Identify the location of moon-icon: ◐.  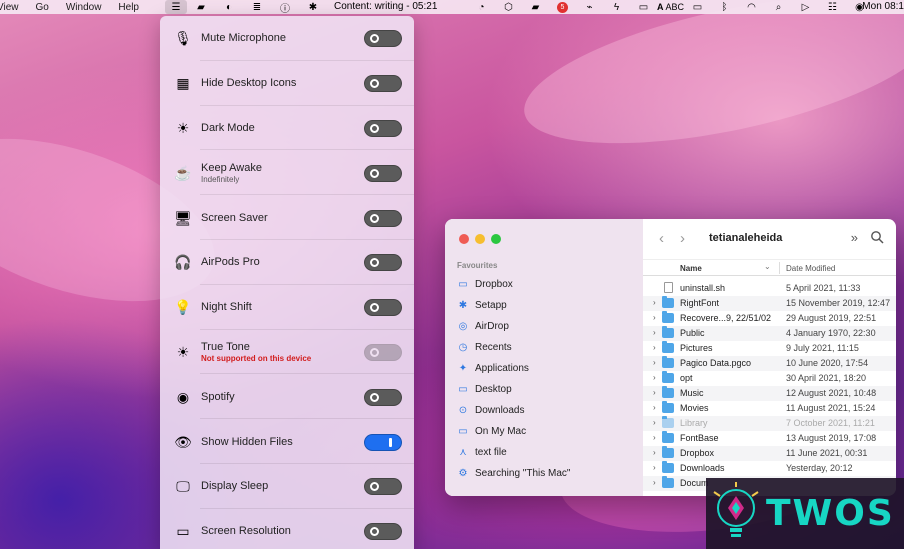
(229, 7).